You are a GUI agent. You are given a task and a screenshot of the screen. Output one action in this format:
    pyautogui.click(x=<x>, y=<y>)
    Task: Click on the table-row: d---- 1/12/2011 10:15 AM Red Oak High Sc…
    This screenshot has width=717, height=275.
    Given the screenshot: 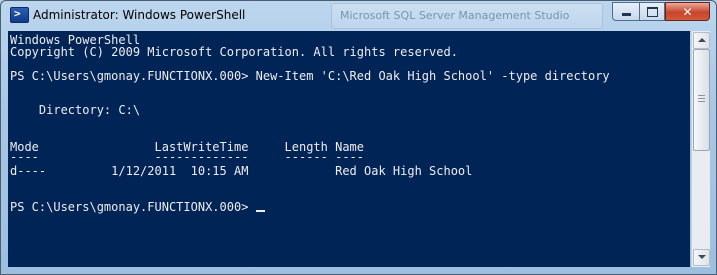 What is the action you would take?
    pyautogui.click(x=241, y=171)
    